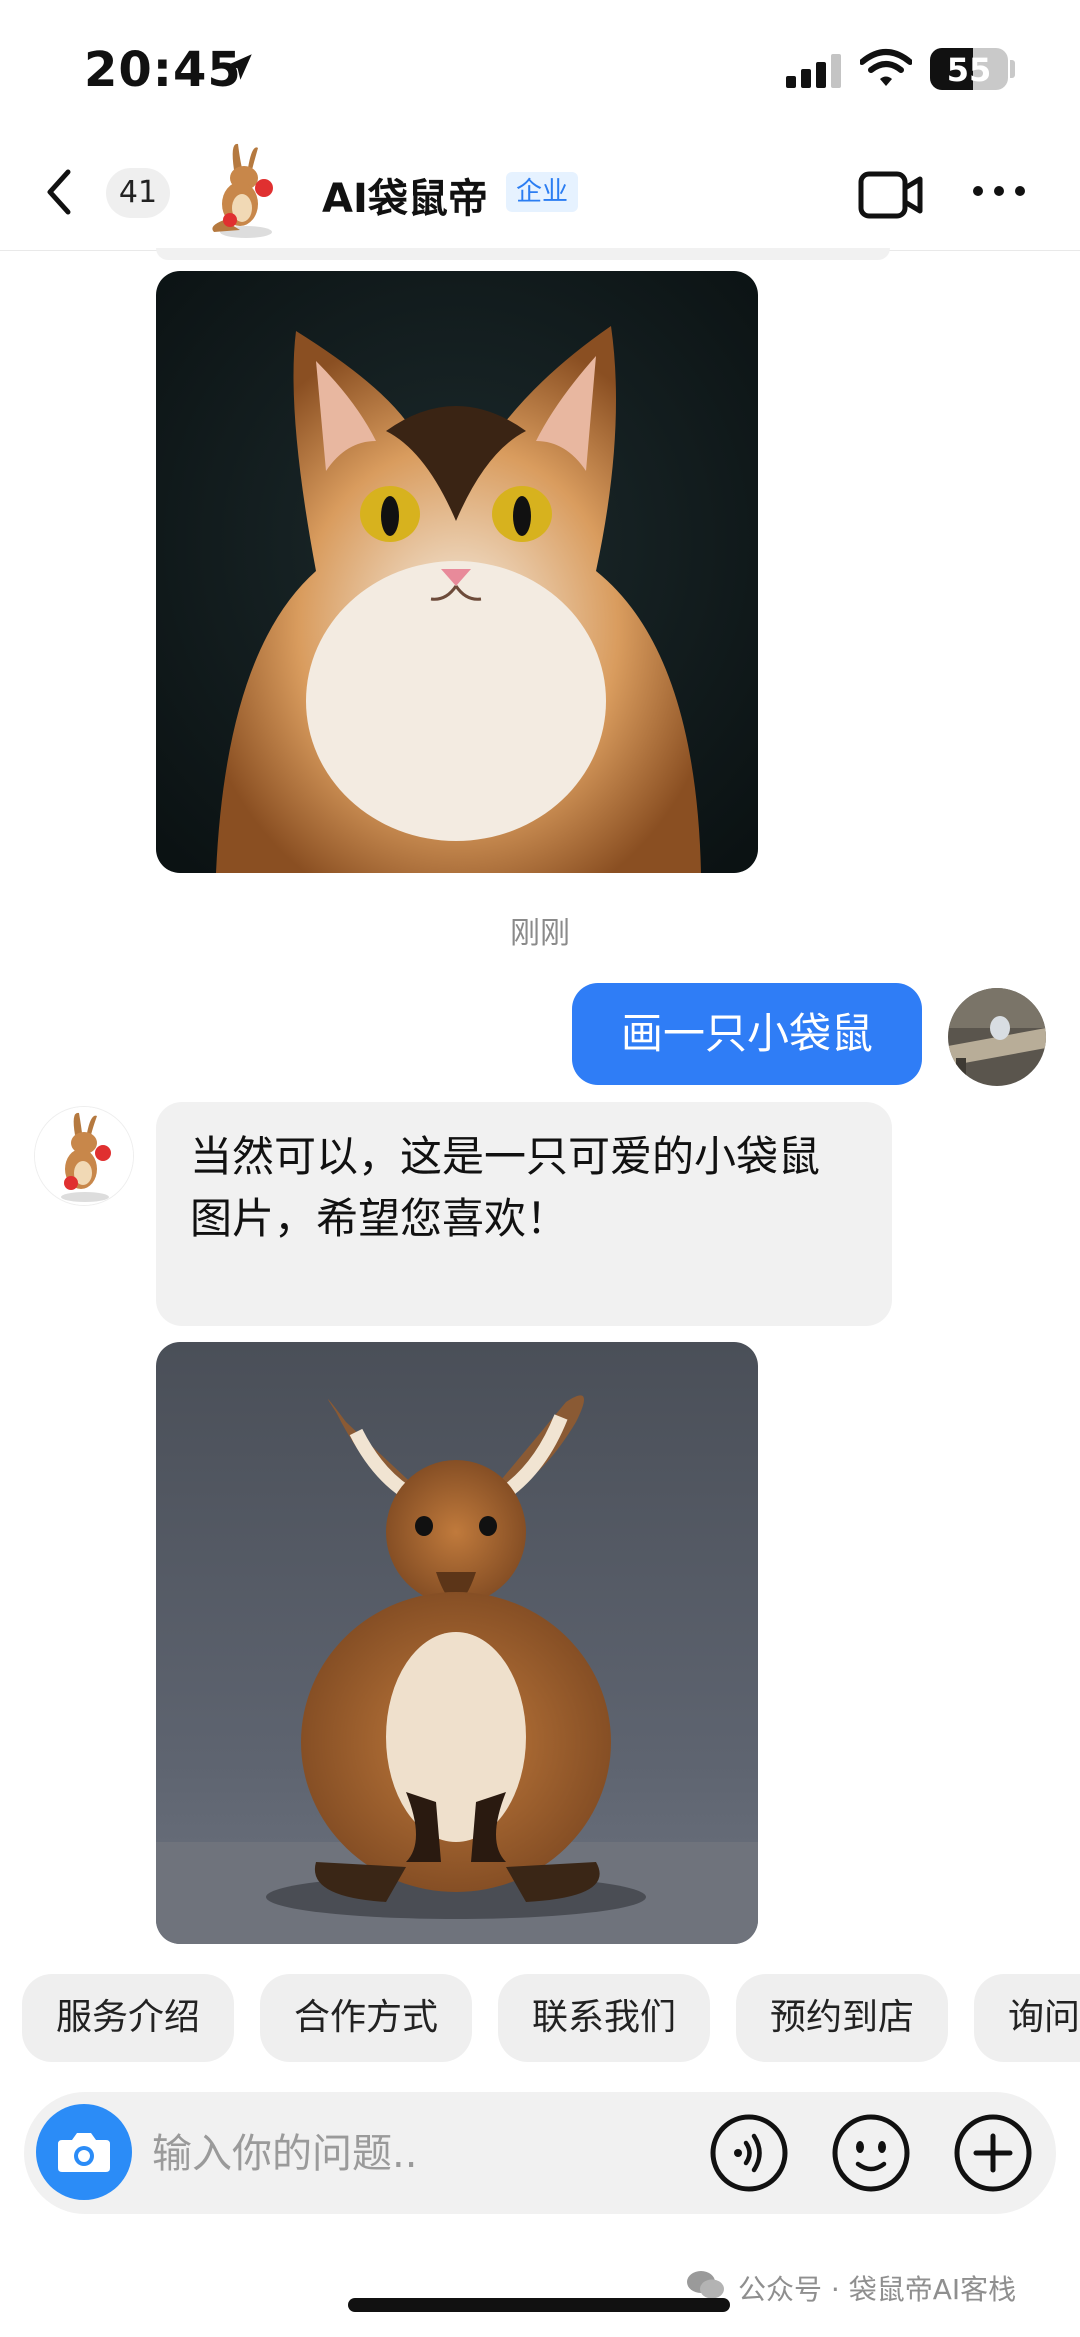  Describe the element at coordinates (871, 2153) in the screenshot. I see `emoji-icon` at that location.